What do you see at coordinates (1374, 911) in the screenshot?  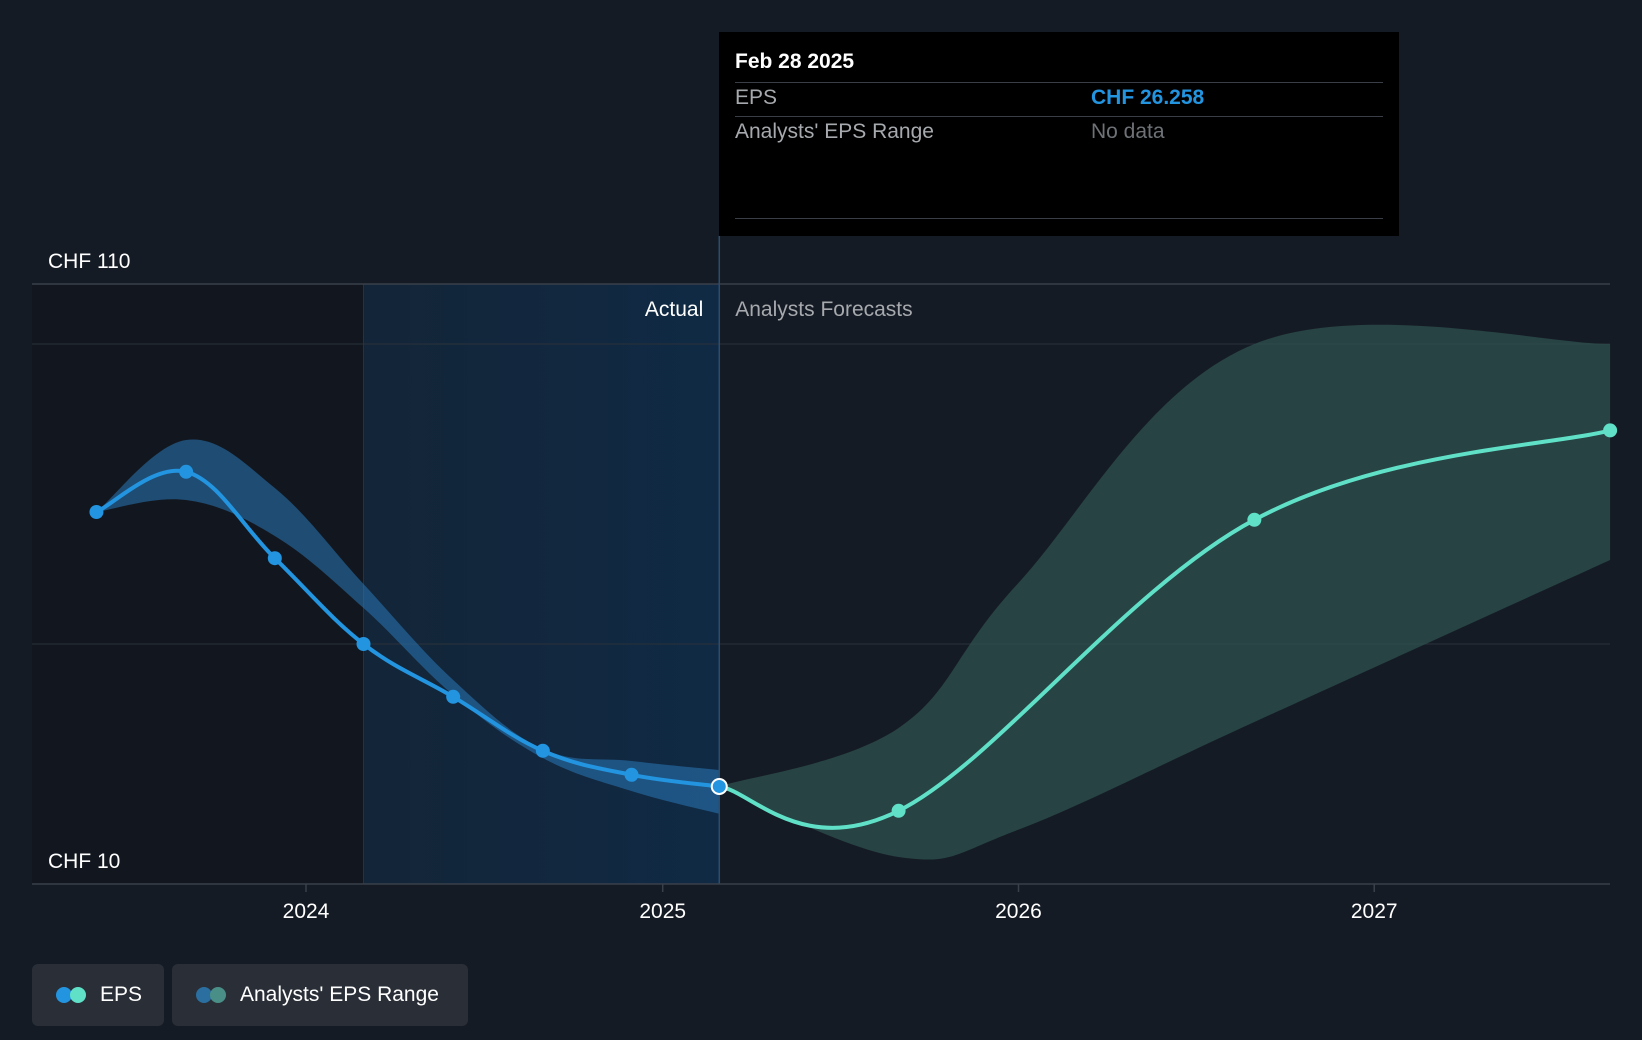 I see `x-tick-label-2027: 2027` at bounding box center [1374, 911].